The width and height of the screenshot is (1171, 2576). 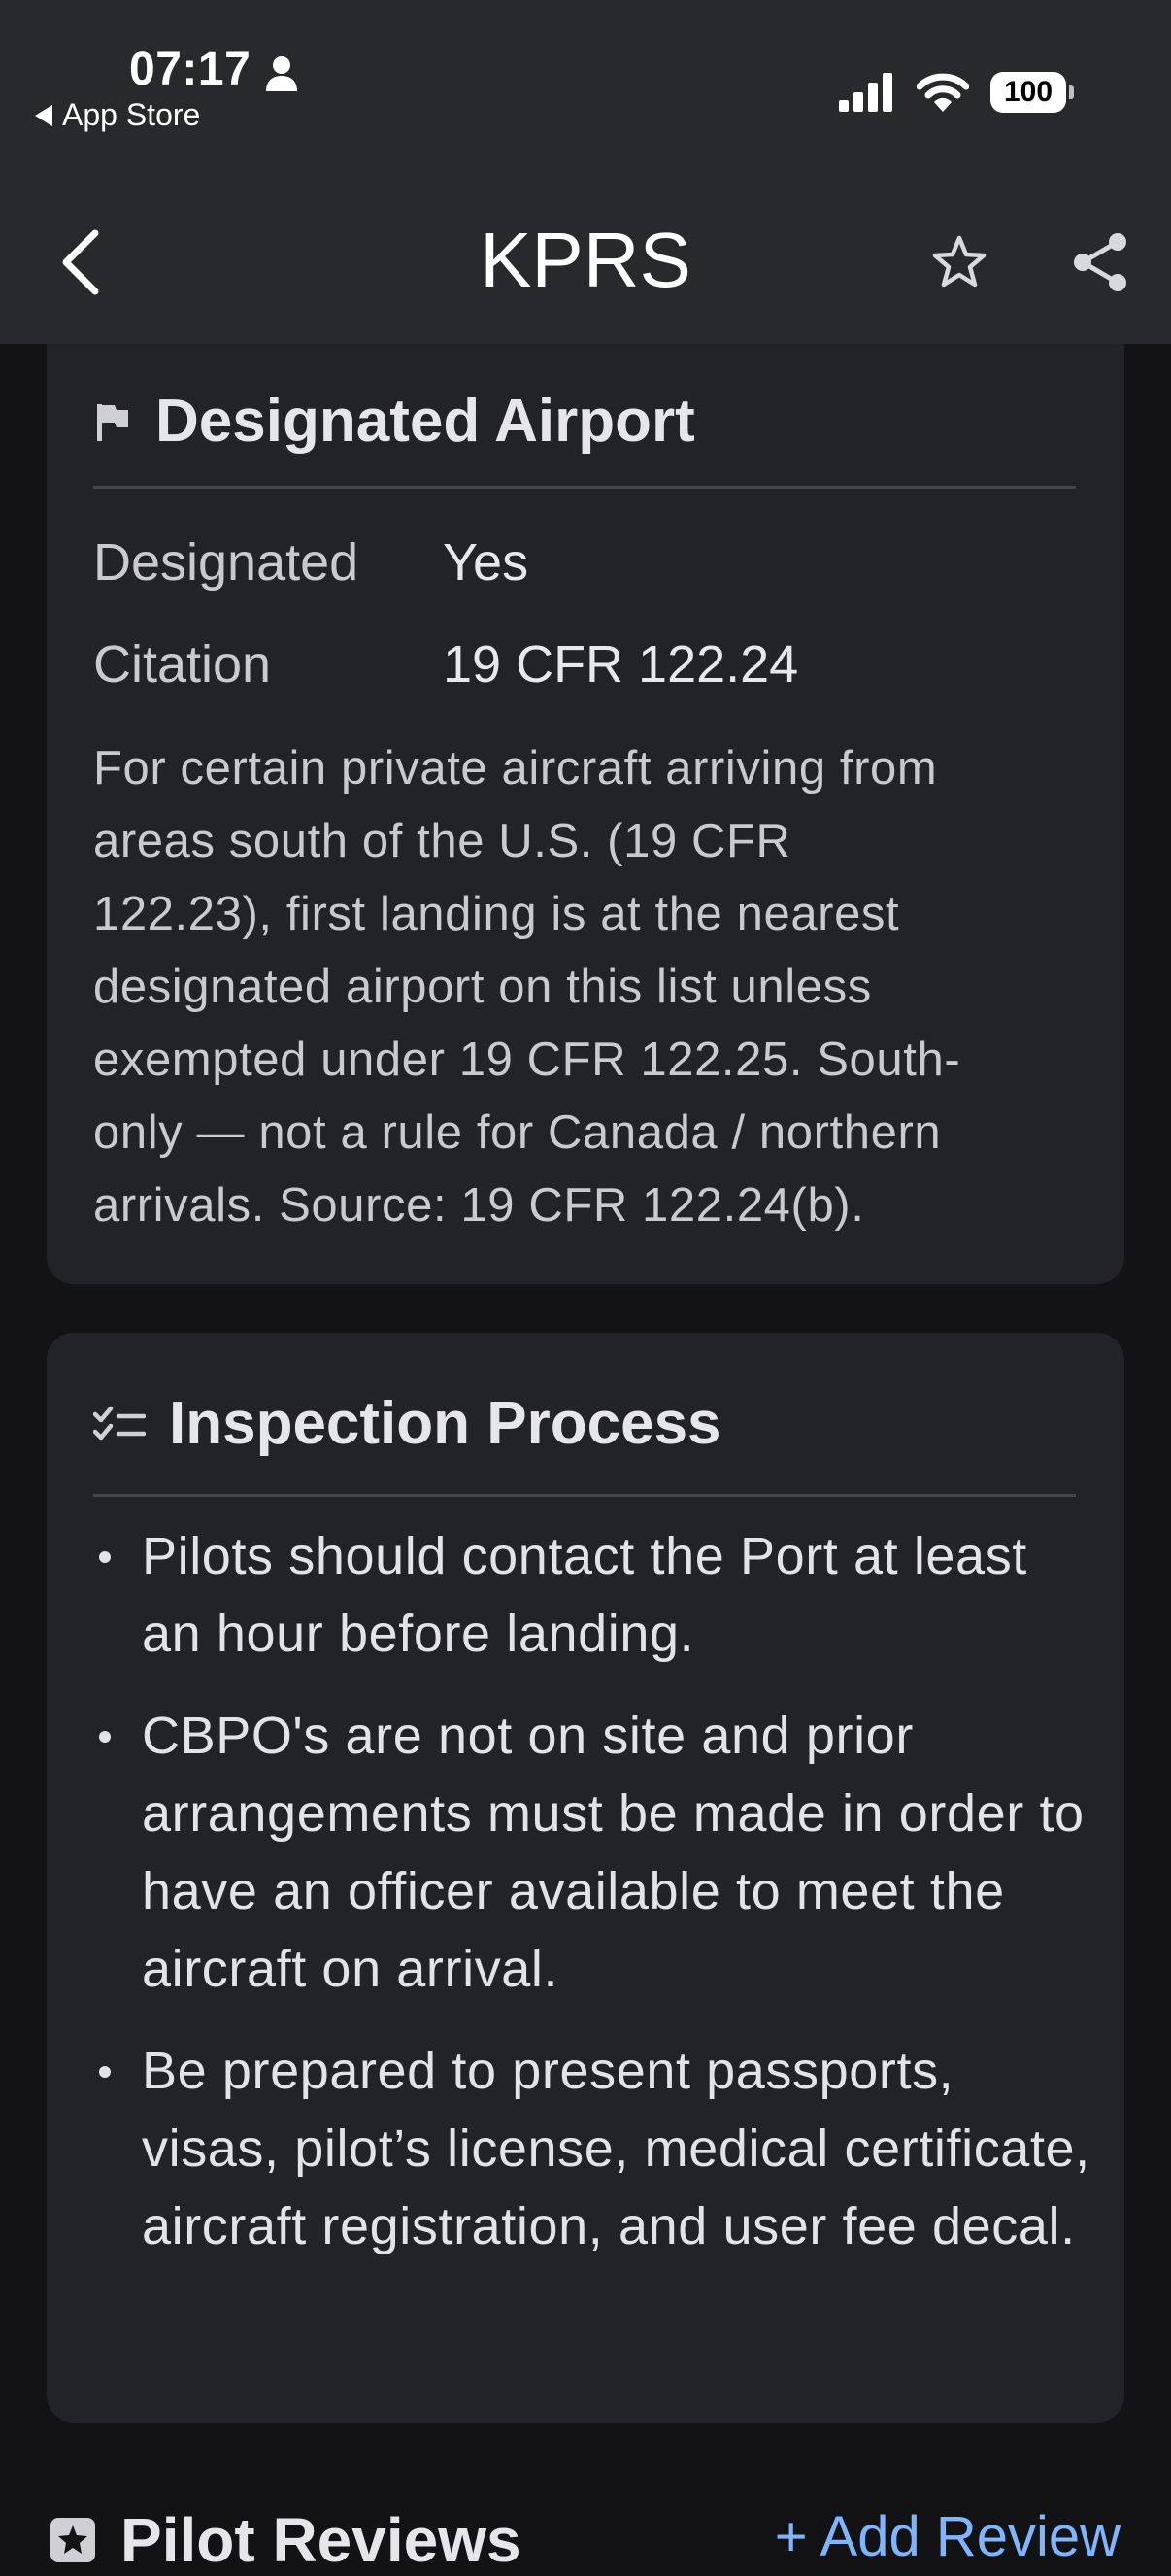 What do you see at coordinates (281, 73) in the screenshot?
I see `person-icon` at bounding box center [281, 73].